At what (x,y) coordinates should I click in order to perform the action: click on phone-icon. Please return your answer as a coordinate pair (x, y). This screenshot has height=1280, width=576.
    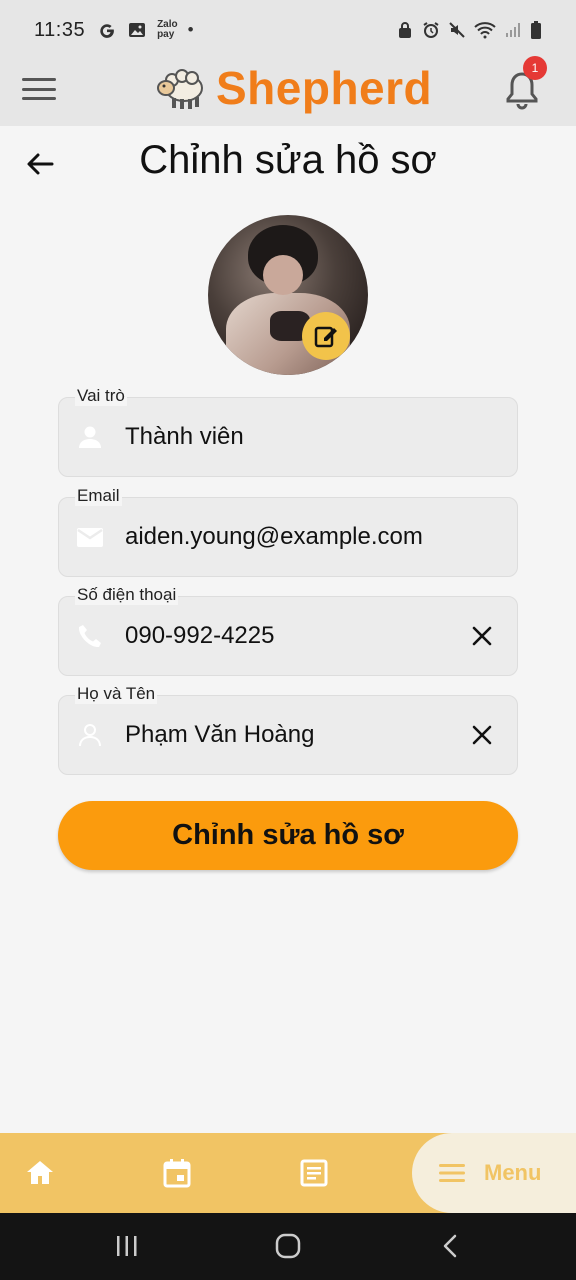
    Looking at the image, I should click on (89, 636).